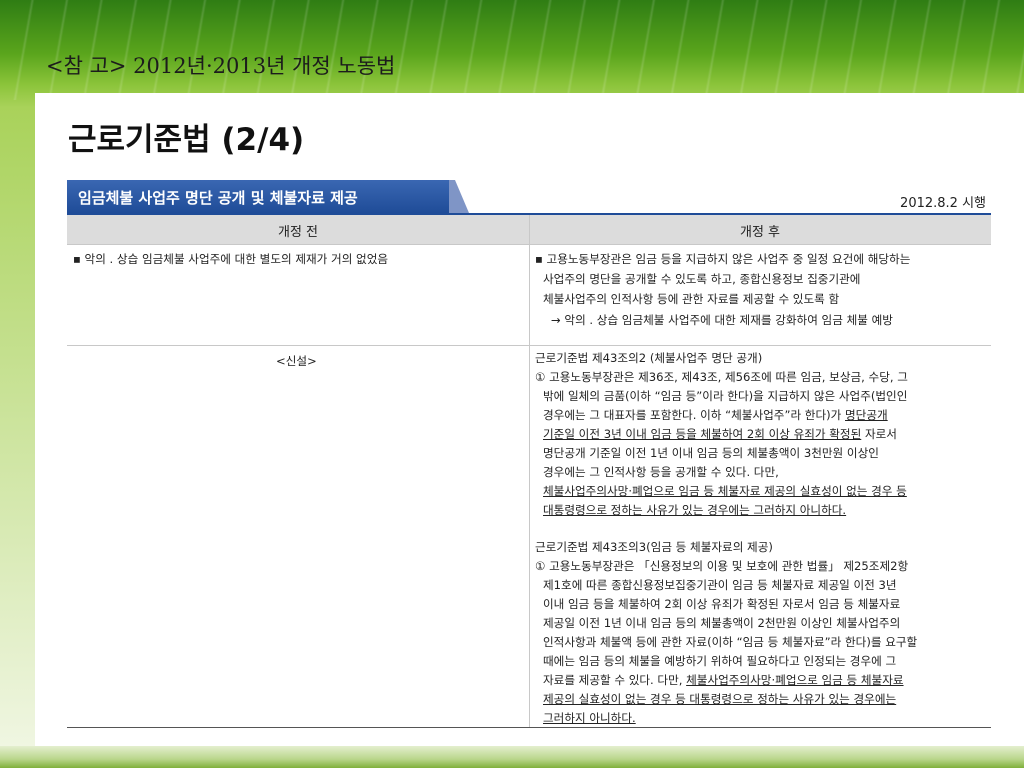 The width and height of the screenshot is (1024, 768). Describe the element at coordinates (218, 198) in the screenshot. I see `section-tab-label: 임금체불 사업주 명단 공개 및 체불자료 제공` at that location.